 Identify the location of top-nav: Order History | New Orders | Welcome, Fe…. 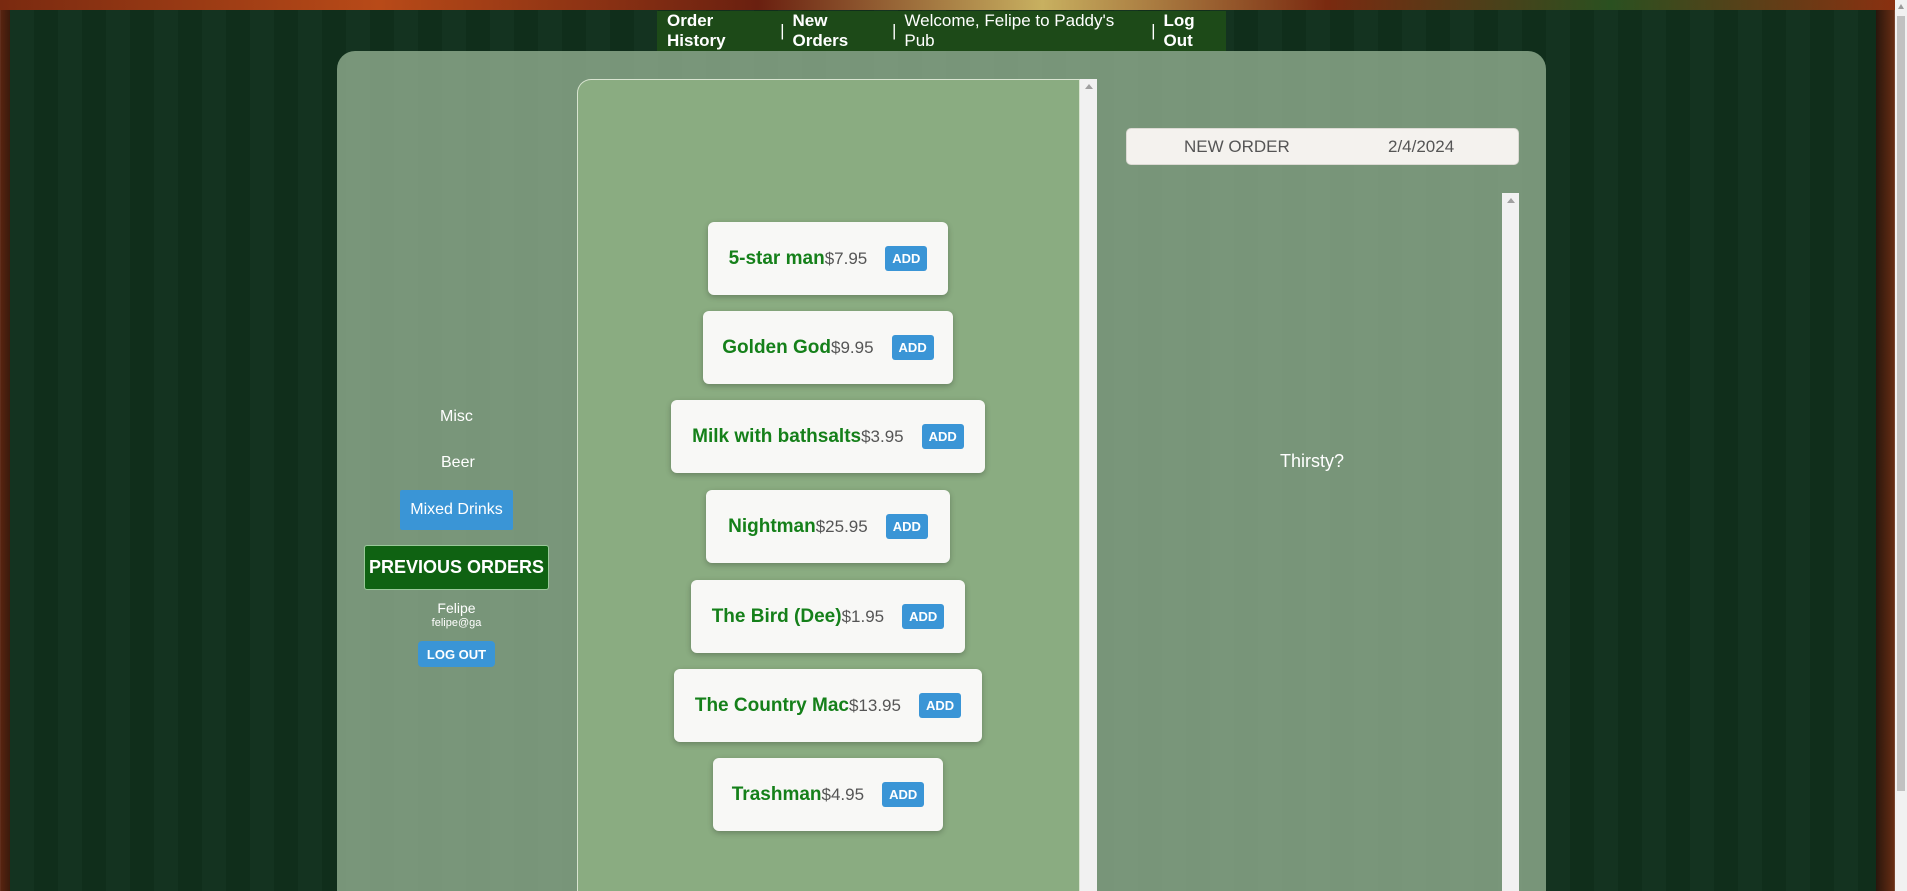
(941, 31).